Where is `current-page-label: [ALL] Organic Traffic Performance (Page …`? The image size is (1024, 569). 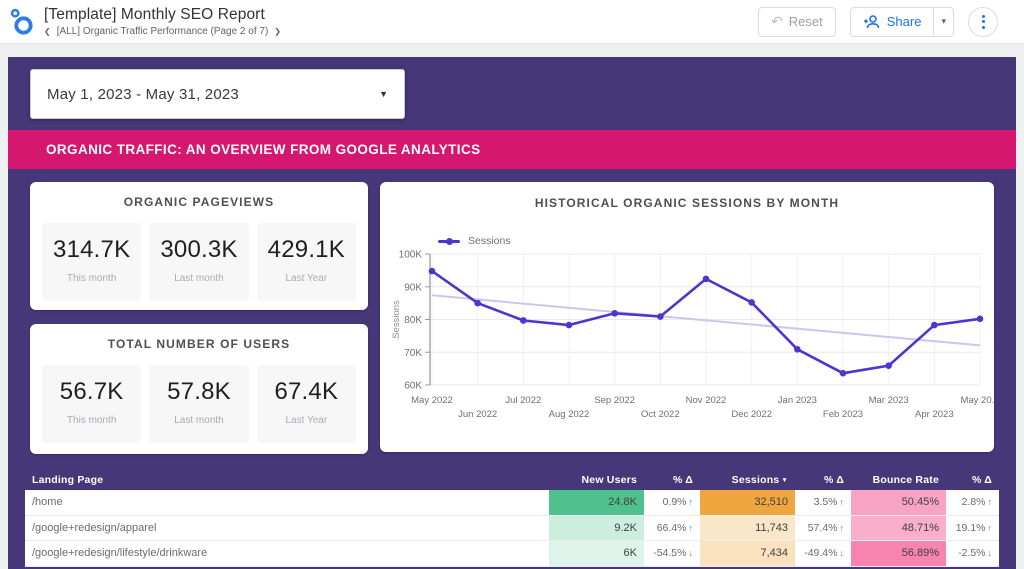
current-page-label: [ALL] Organic Traffic Performance (Page … is located at coordinates (163, 31).